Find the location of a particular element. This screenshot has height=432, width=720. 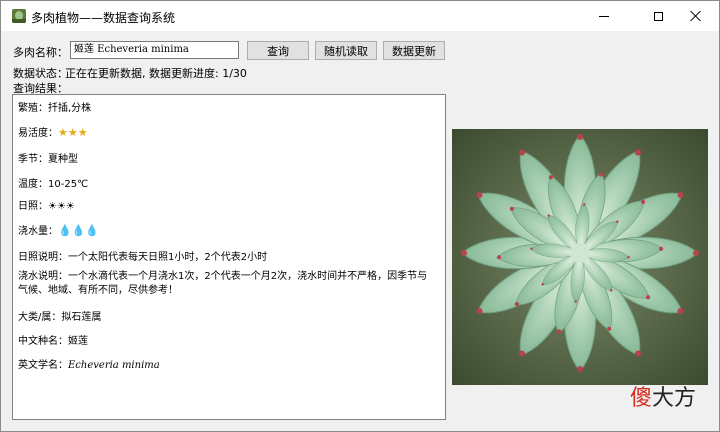

ease-line: 易活度：★★★ is located at coordinates (53, 131).